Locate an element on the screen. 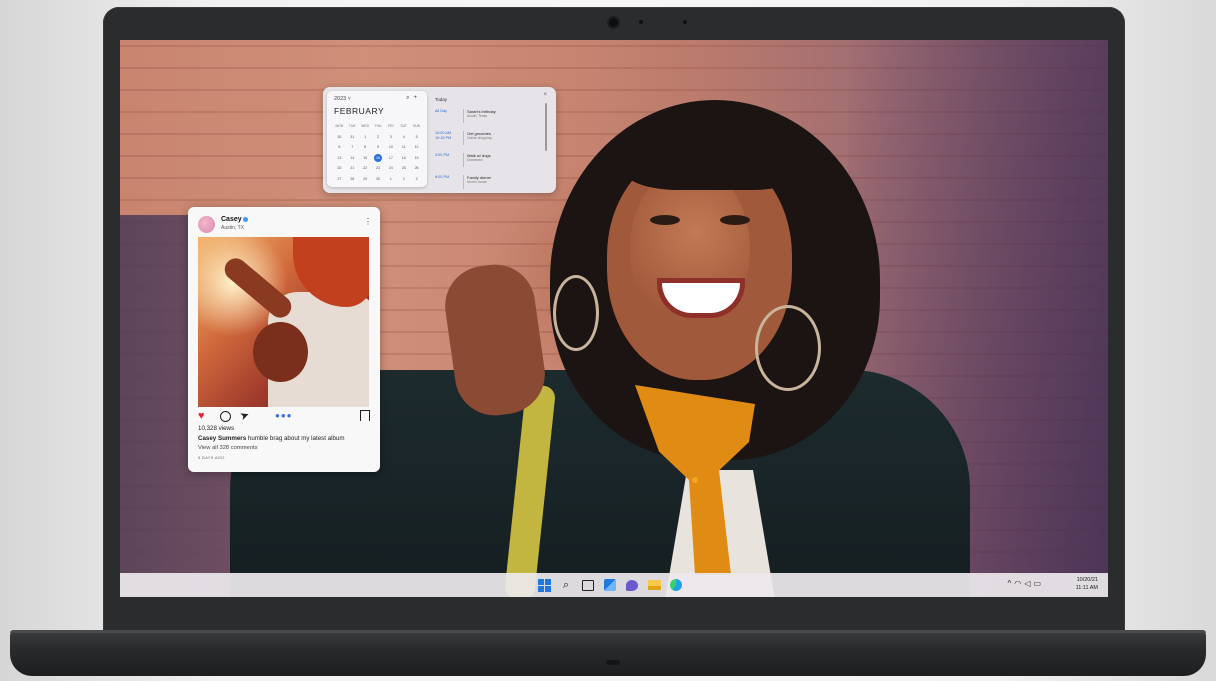 Image resolution: width=1216 pixels, height=681 pixels. calendar-day: 13 is located at coordinates (339, 158).